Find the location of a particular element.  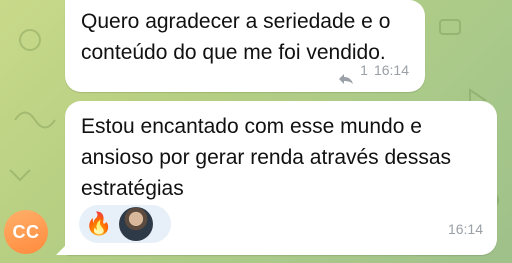

sender-avatar: CC is located at coordinates (26, 232).